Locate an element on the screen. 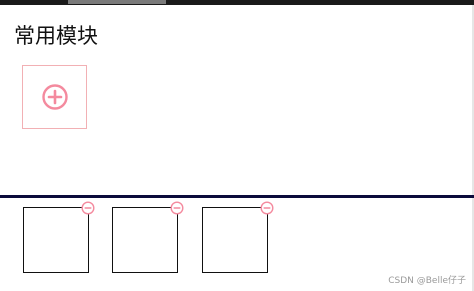 Image resolution: width=474 pixels, height=291 pixels. section-divider is located at coordinates (237, 196).